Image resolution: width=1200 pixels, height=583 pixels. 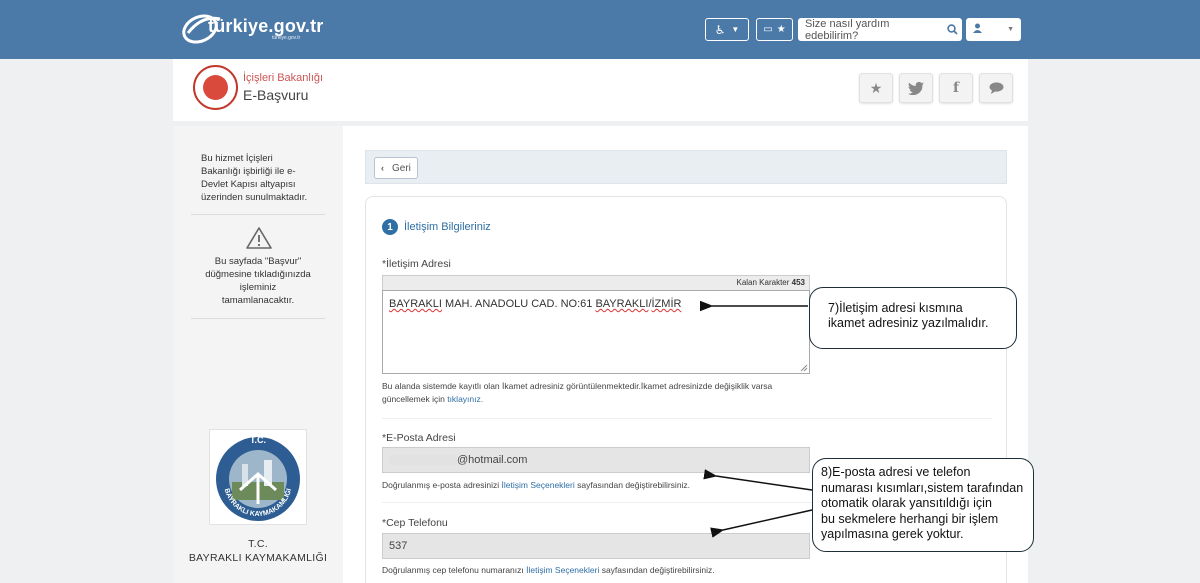 I want to click on redacted-text, so click(x=423, y=460).